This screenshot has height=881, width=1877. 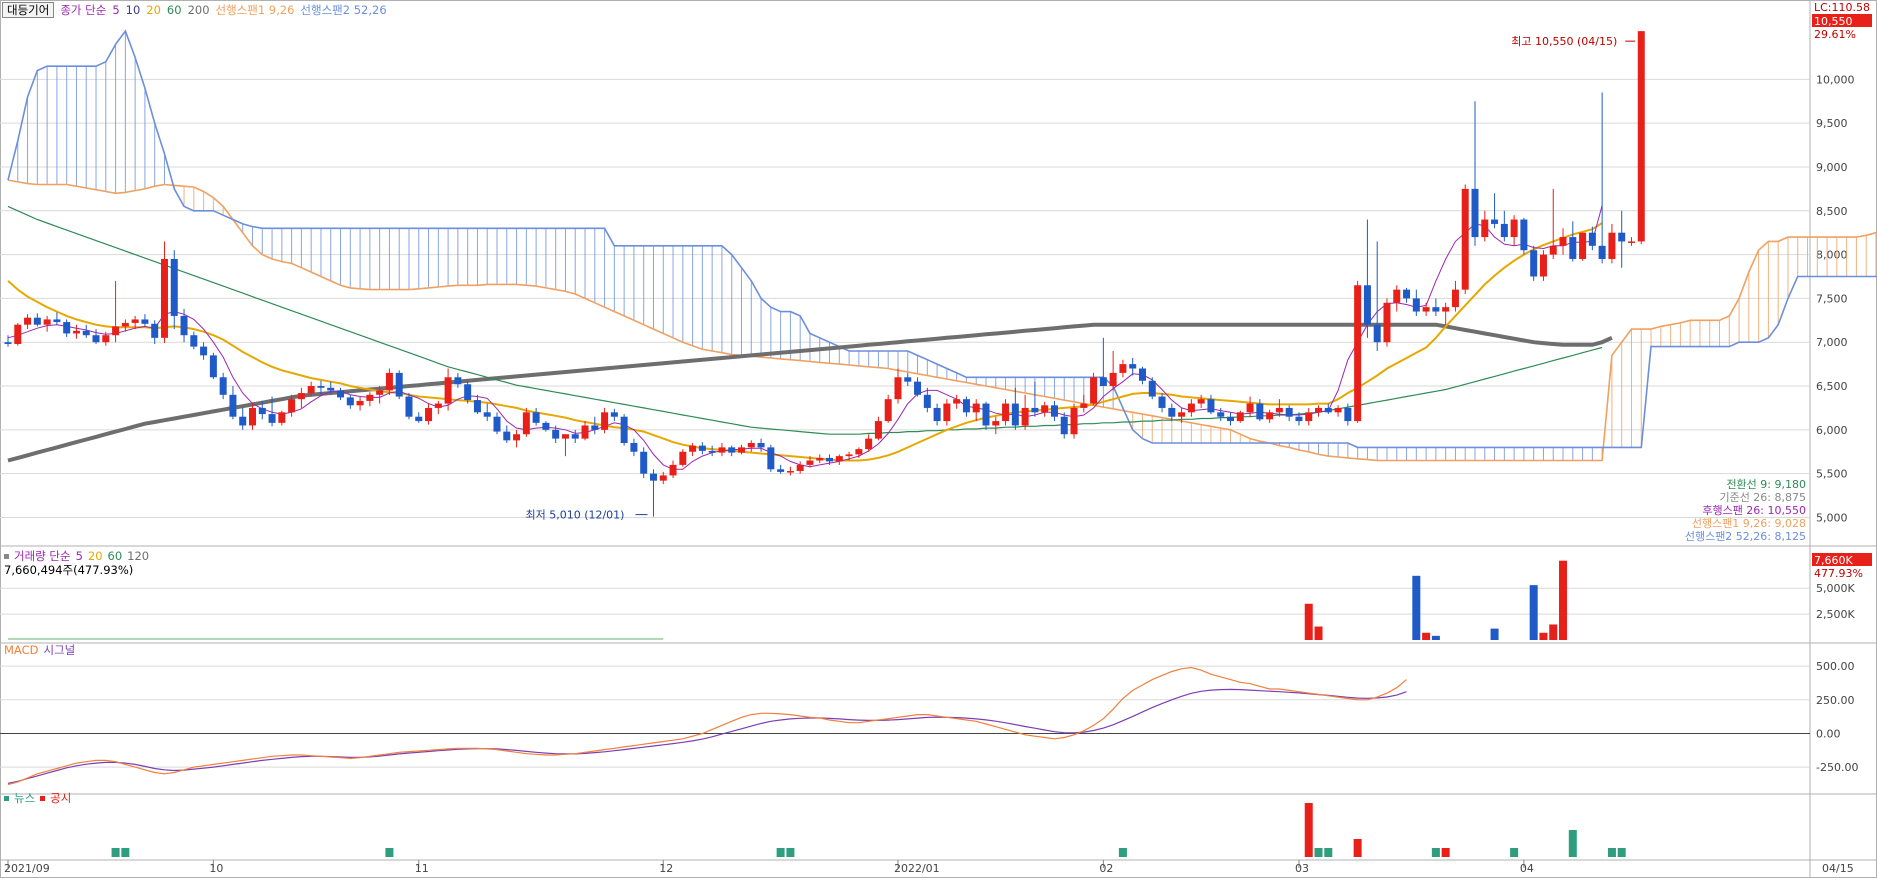 What do you see at coordinates (1838, 573) in the screenshot?
I see `volume-pct-label: 477.93%` at bounding box center [1838, 573].